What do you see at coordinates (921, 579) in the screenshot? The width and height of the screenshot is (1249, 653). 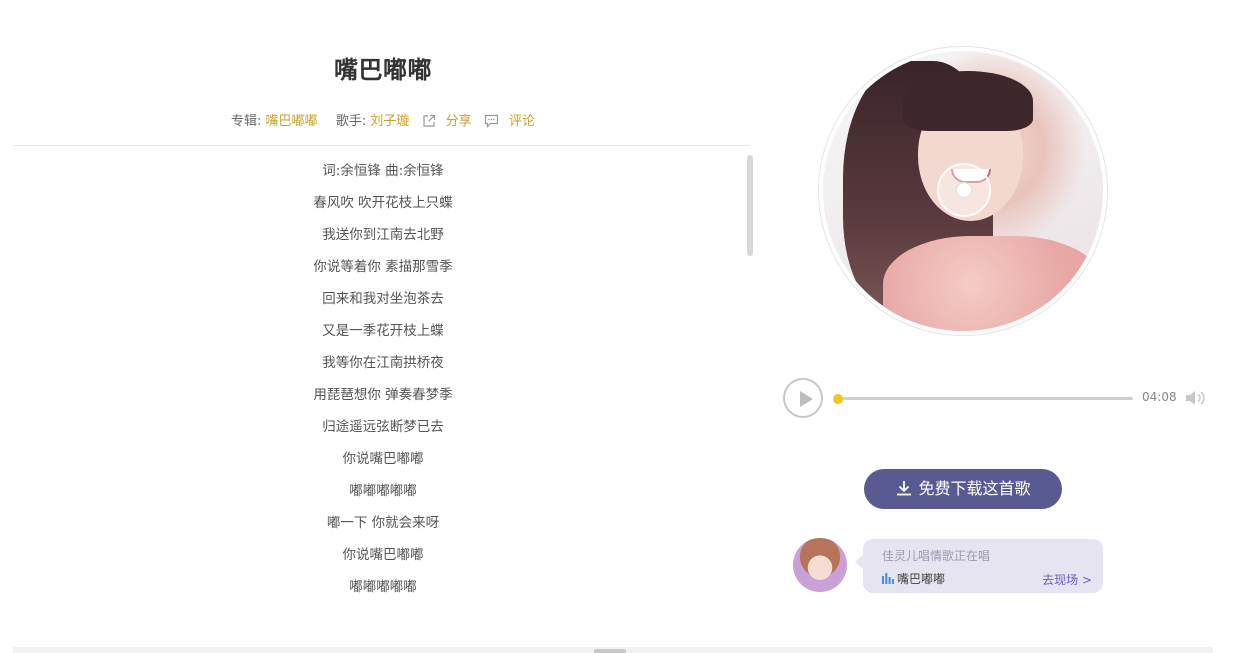 I see `live-song-name: 嘴巴嘟嘟` at bounding box center [921, 579].